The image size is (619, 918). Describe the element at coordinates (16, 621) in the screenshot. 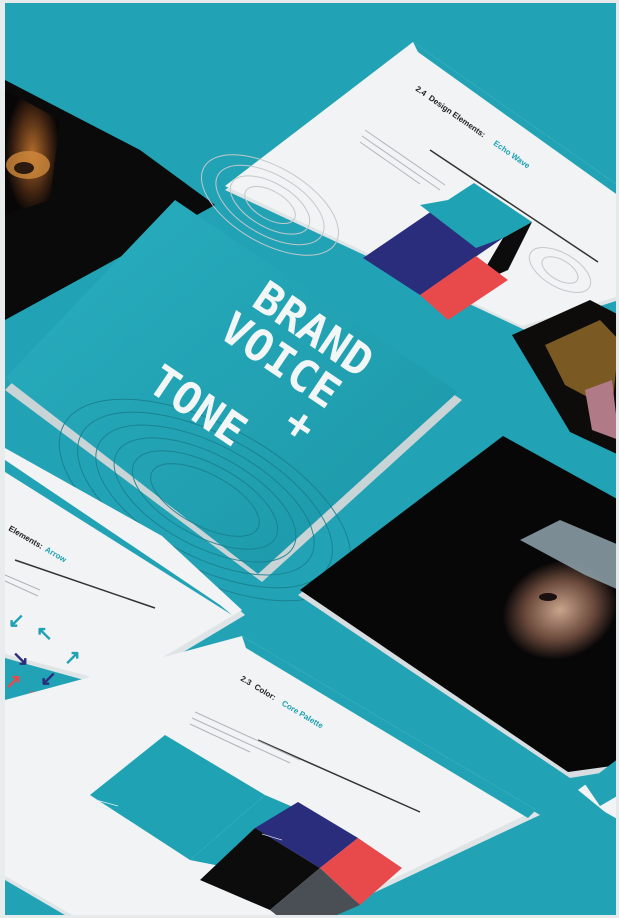

I see `arrow-icon: ↙` at that location.